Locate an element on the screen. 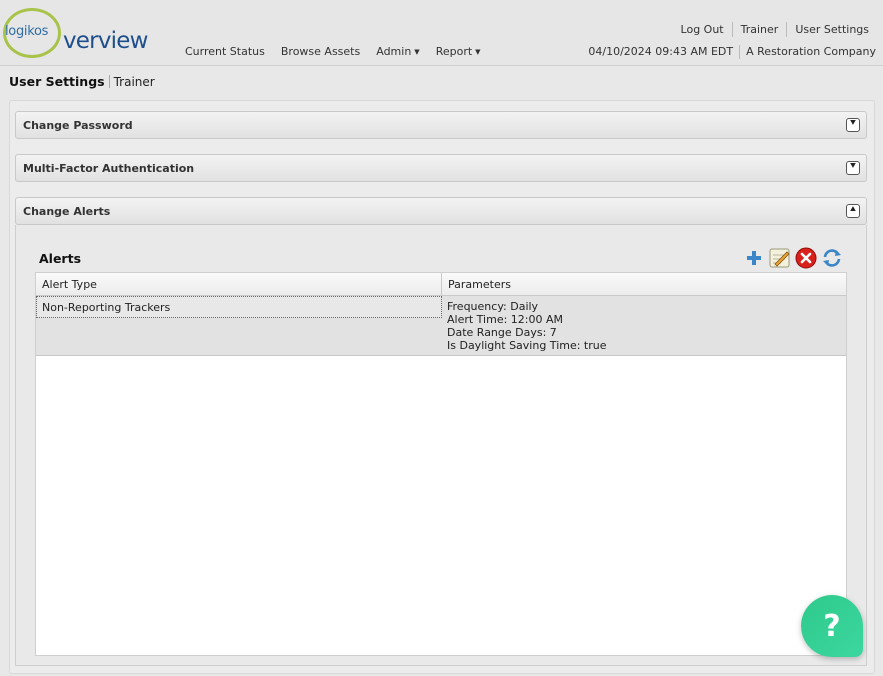 This screenshot has width=883, height=676. edit-icon is located at coordinates (780, 258).